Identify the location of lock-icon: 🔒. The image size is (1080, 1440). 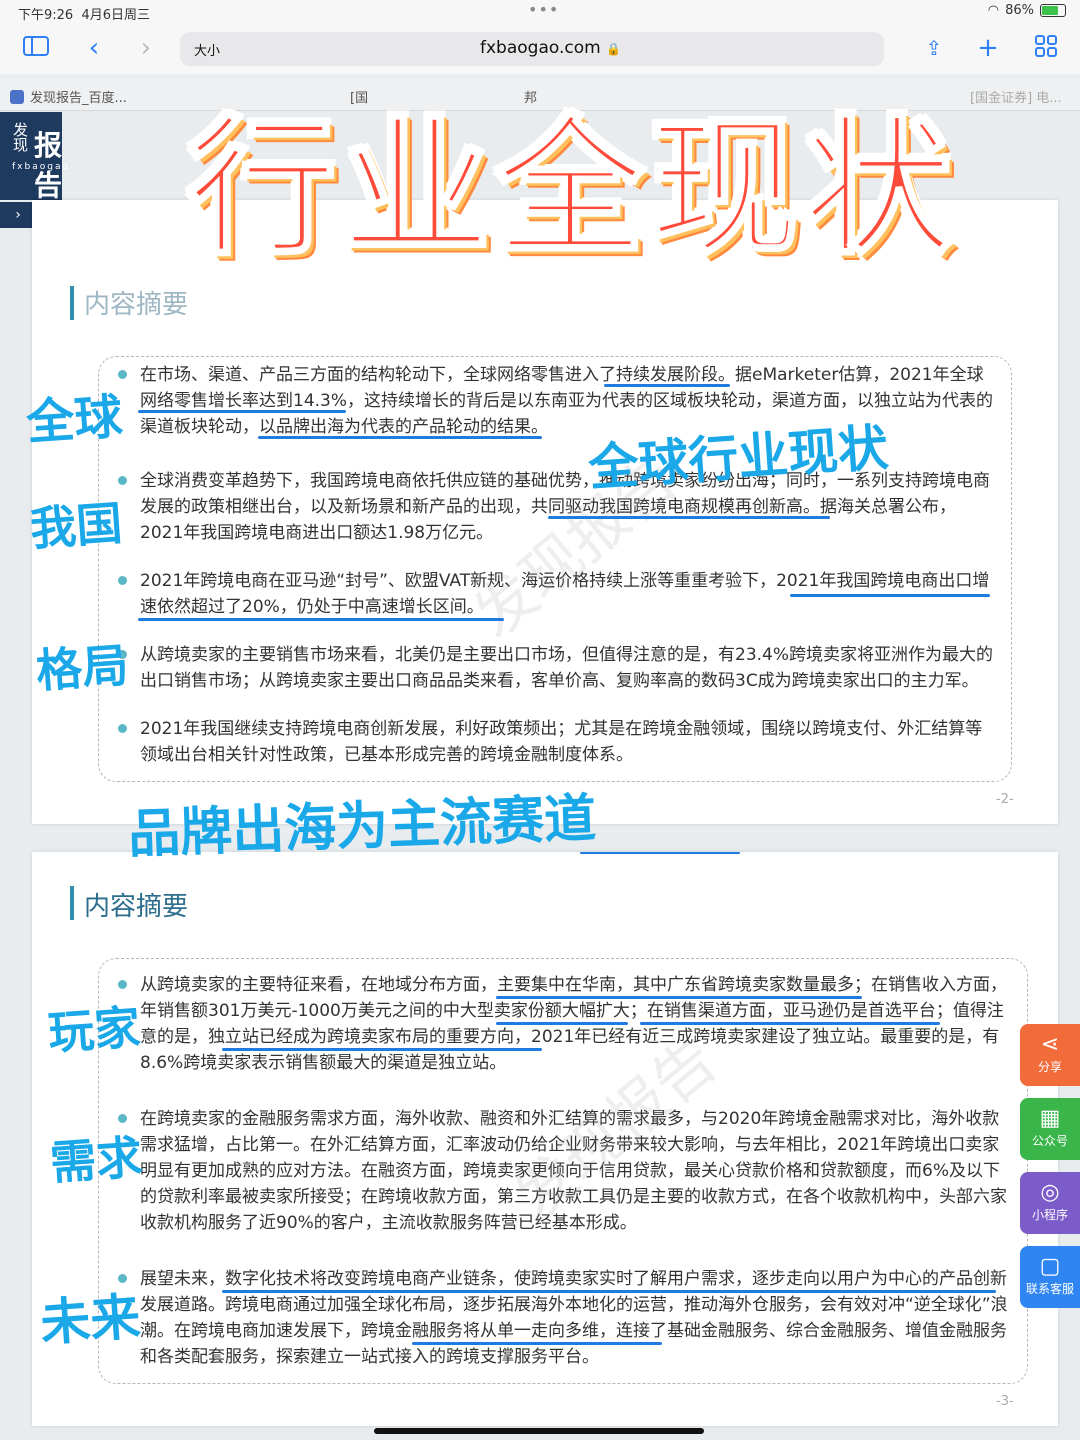
(614, 49).